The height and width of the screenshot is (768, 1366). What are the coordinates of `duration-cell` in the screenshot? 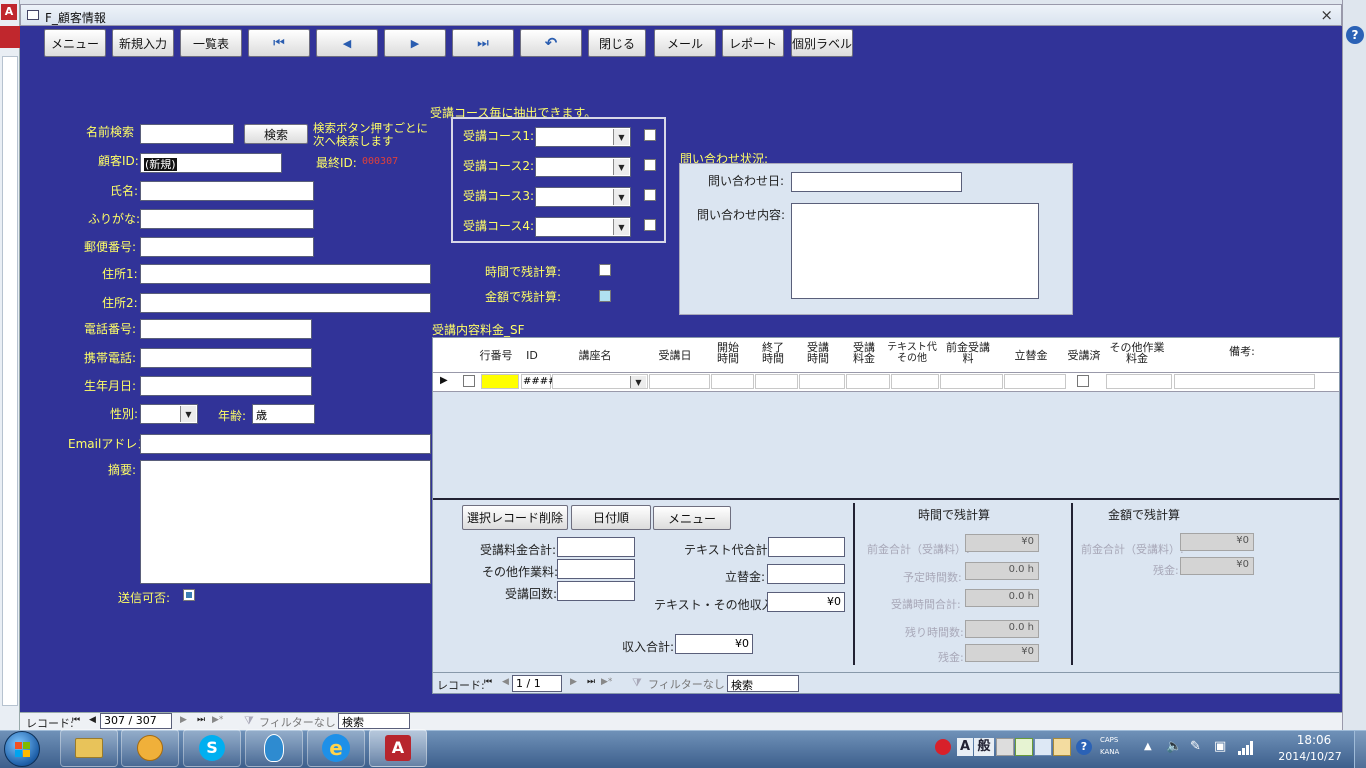 It's located at (822, 381).